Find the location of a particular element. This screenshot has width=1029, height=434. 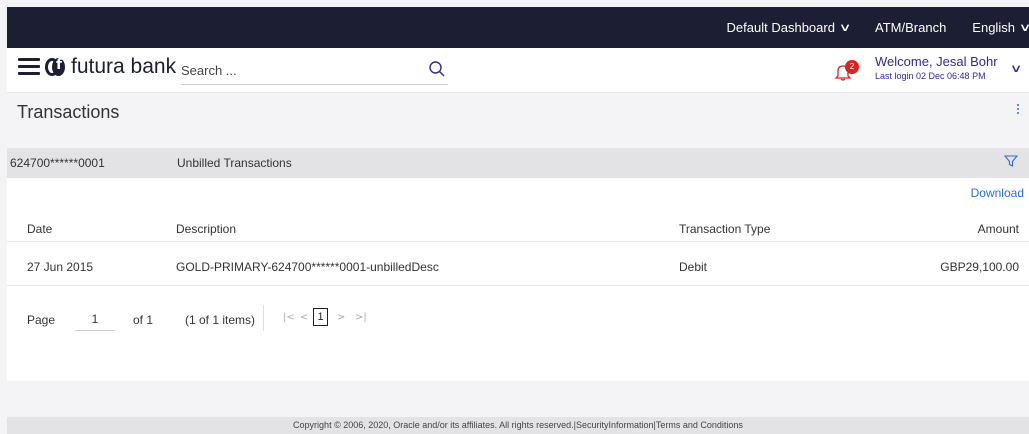

column-header-date: Date is located at coordinates (40, 229).